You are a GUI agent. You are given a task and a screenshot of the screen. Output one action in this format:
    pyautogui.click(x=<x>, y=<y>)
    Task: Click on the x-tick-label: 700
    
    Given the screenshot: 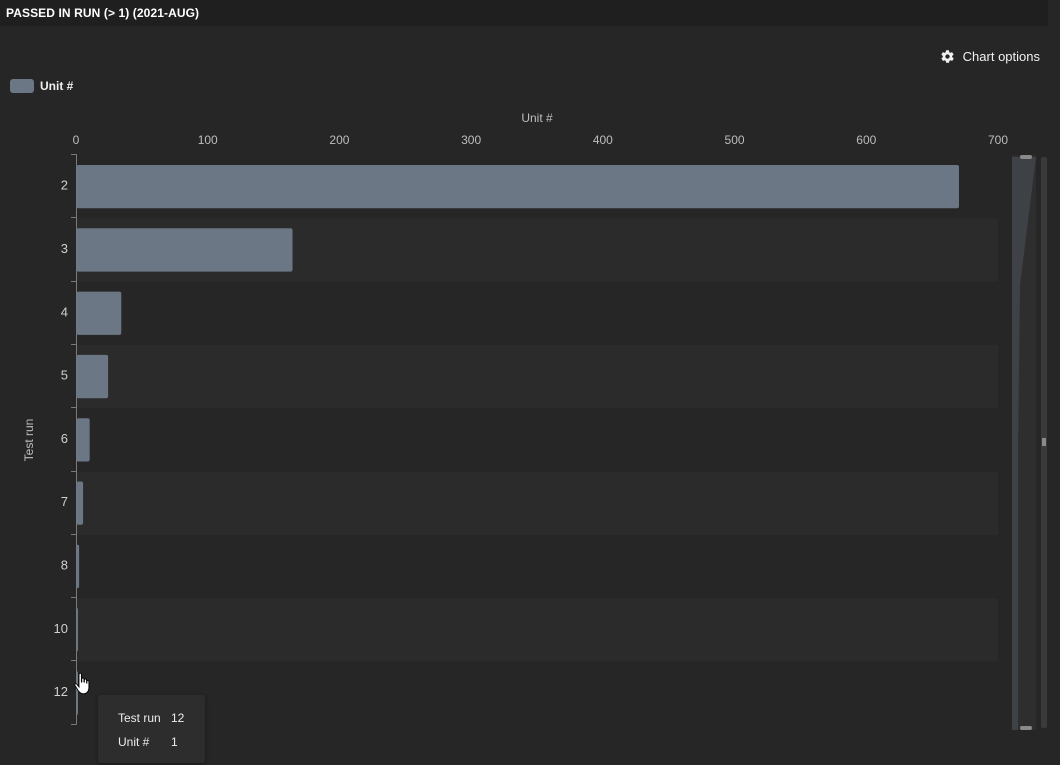 What is the action you would take?
    pyautogui.click(x=998, y=140)
    